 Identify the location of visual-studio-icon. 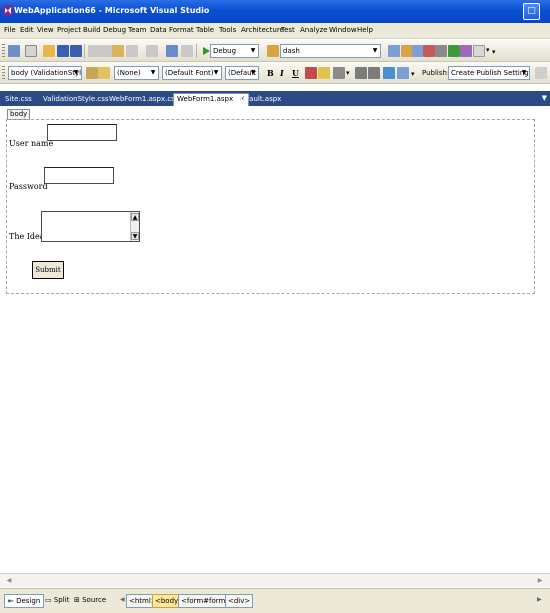
(8, 10).